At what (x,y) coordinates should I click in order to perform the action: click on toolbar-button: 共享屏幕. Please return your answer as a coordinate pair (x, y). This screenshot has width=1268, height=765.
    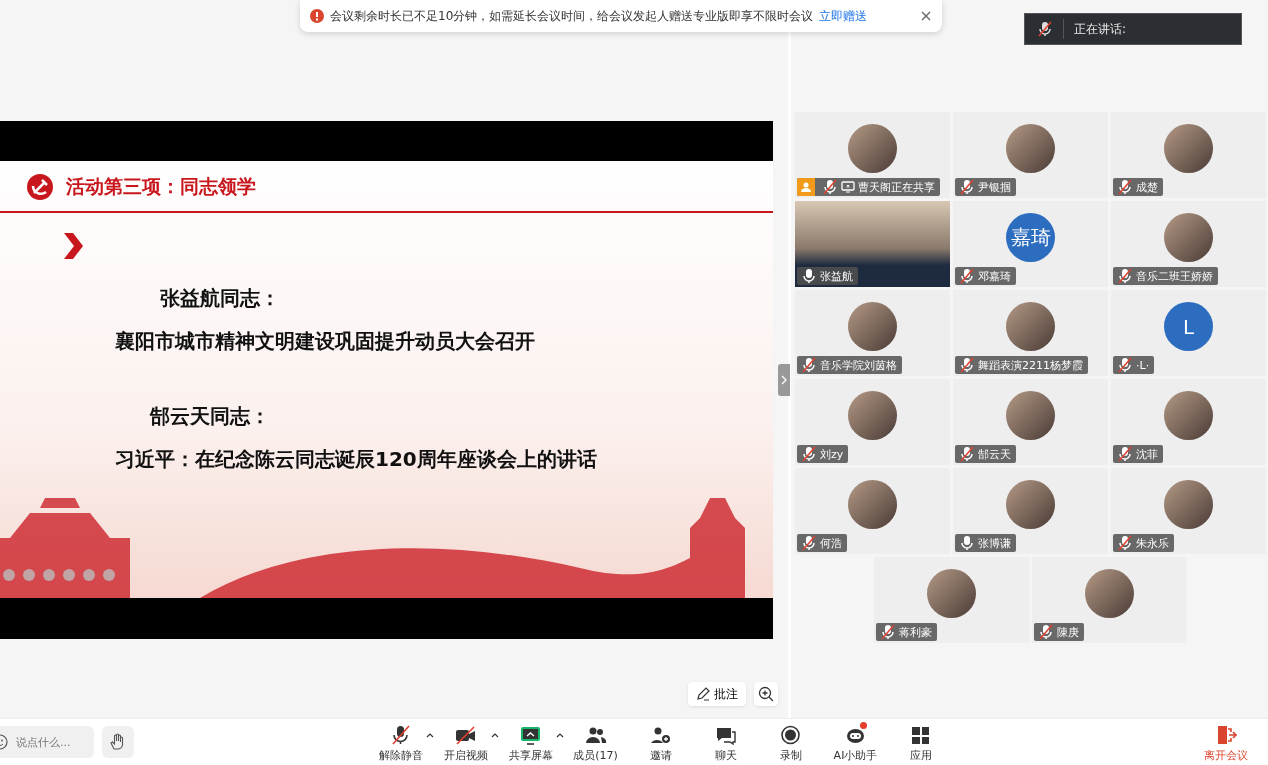
    Looking at the image, I should click on (530, 742).